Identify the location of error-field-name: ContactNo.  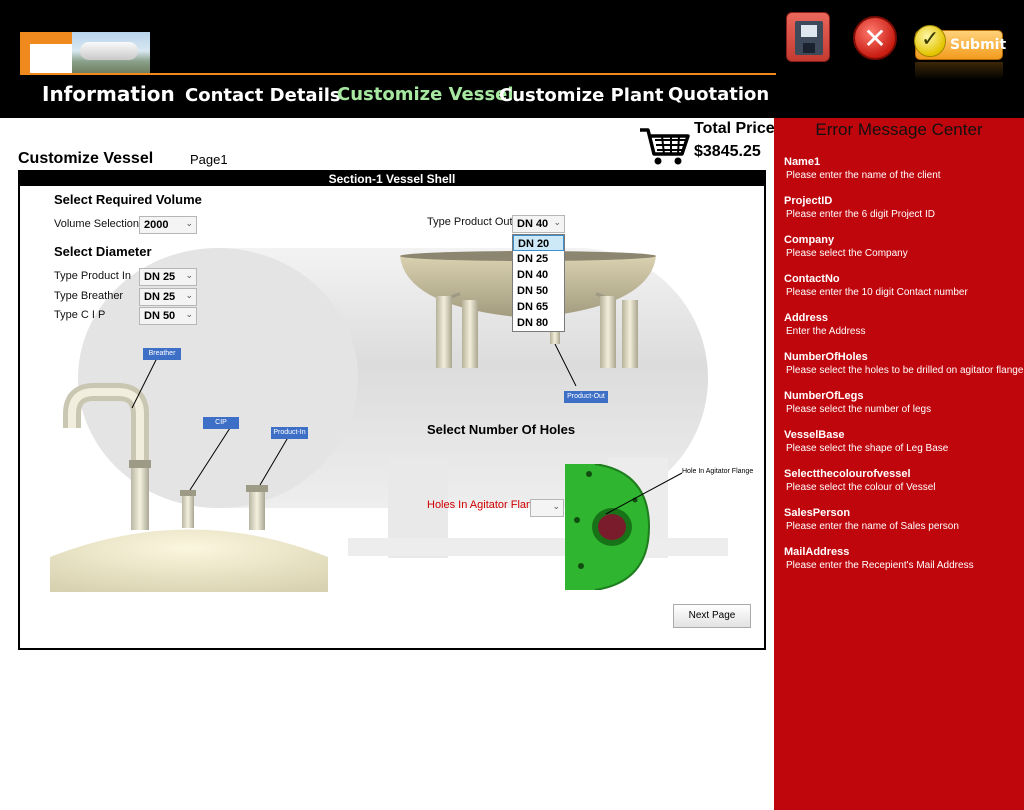
(812, 279).